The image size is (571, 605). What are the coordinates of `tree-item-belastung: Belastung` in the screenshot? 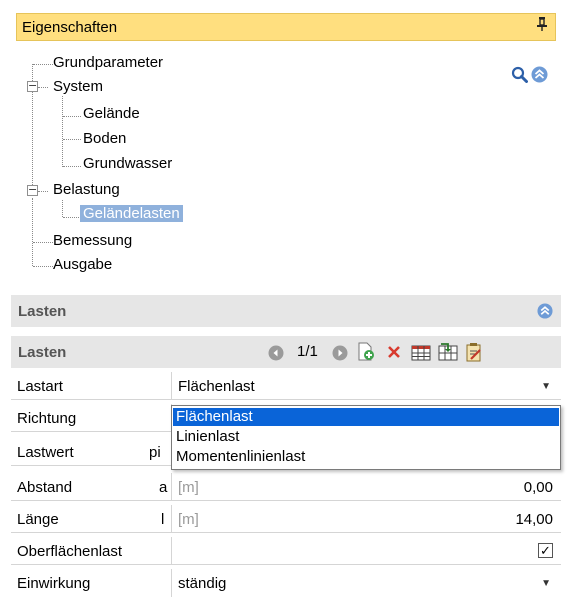 It's located at (86, 189).